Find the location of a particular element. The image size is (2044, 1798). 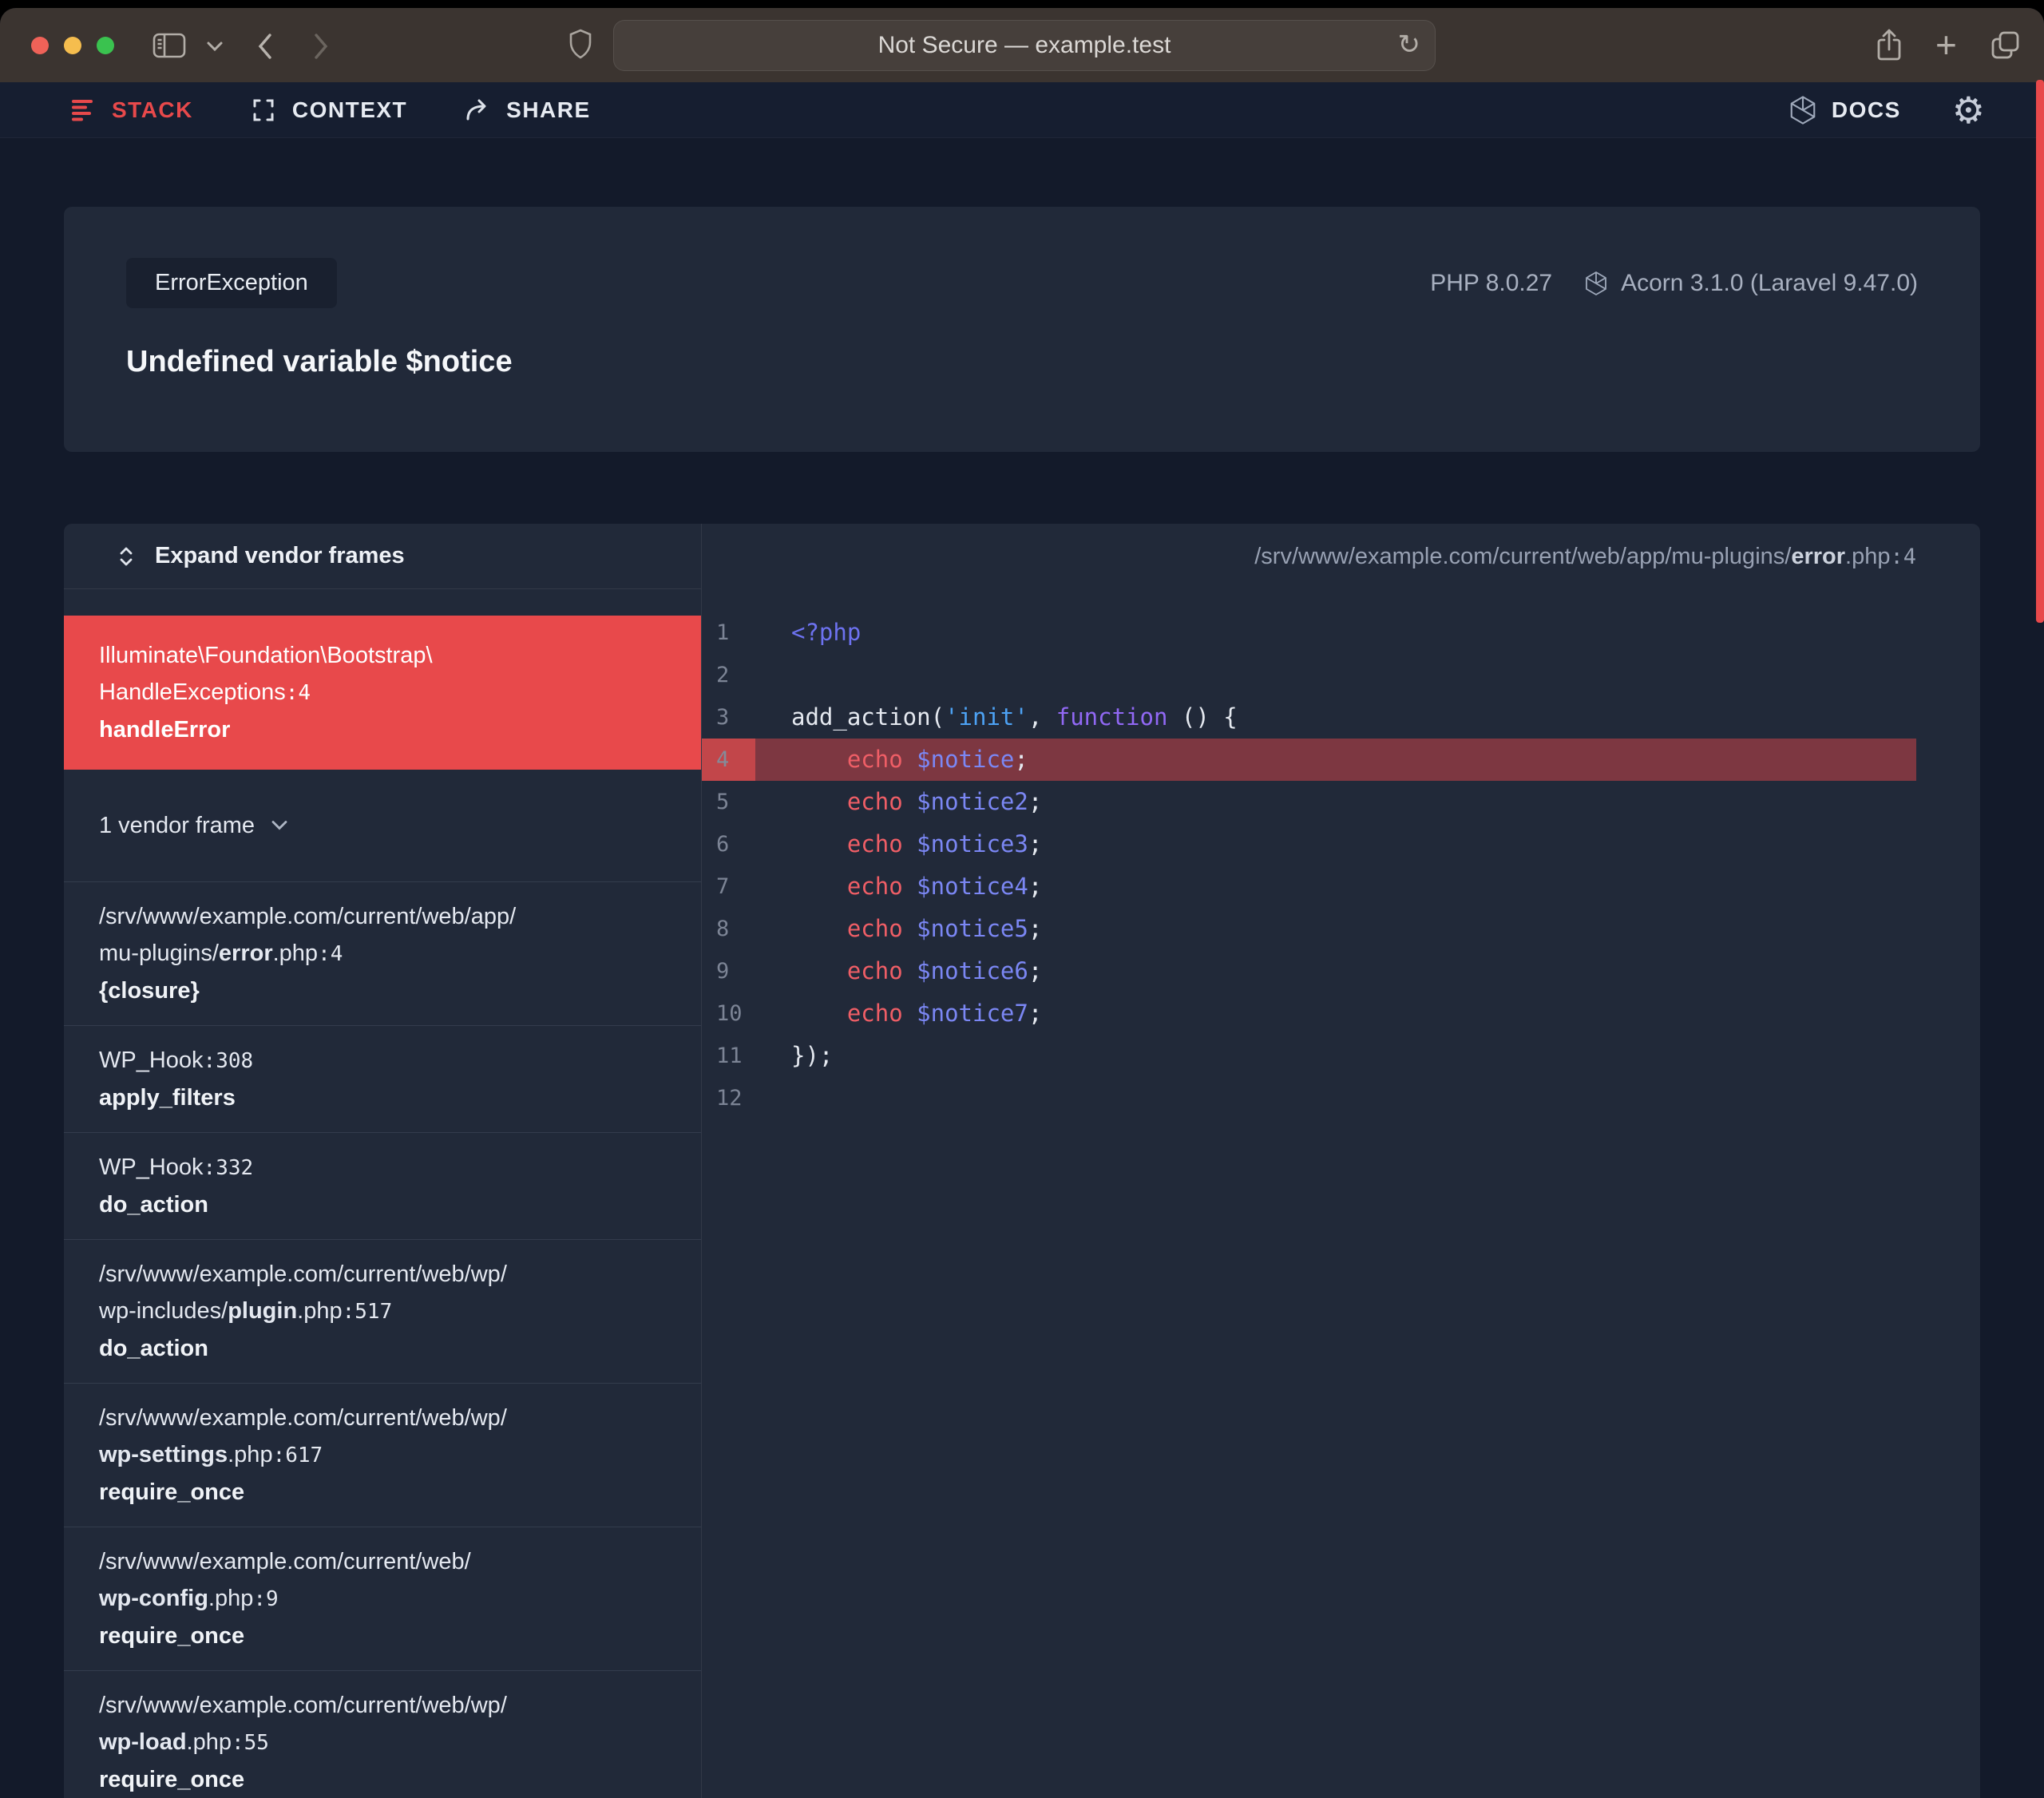

exception-message: Undefined variable $notice is located at coordinates (319, 361).